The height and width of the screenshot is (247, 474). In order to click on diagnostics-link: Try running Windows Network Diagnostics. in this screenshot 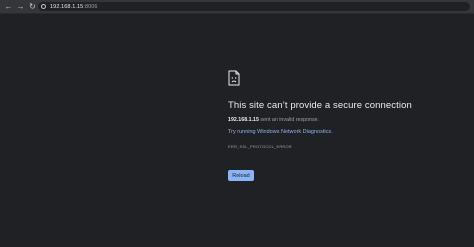, I will do `click(338, 132)`.